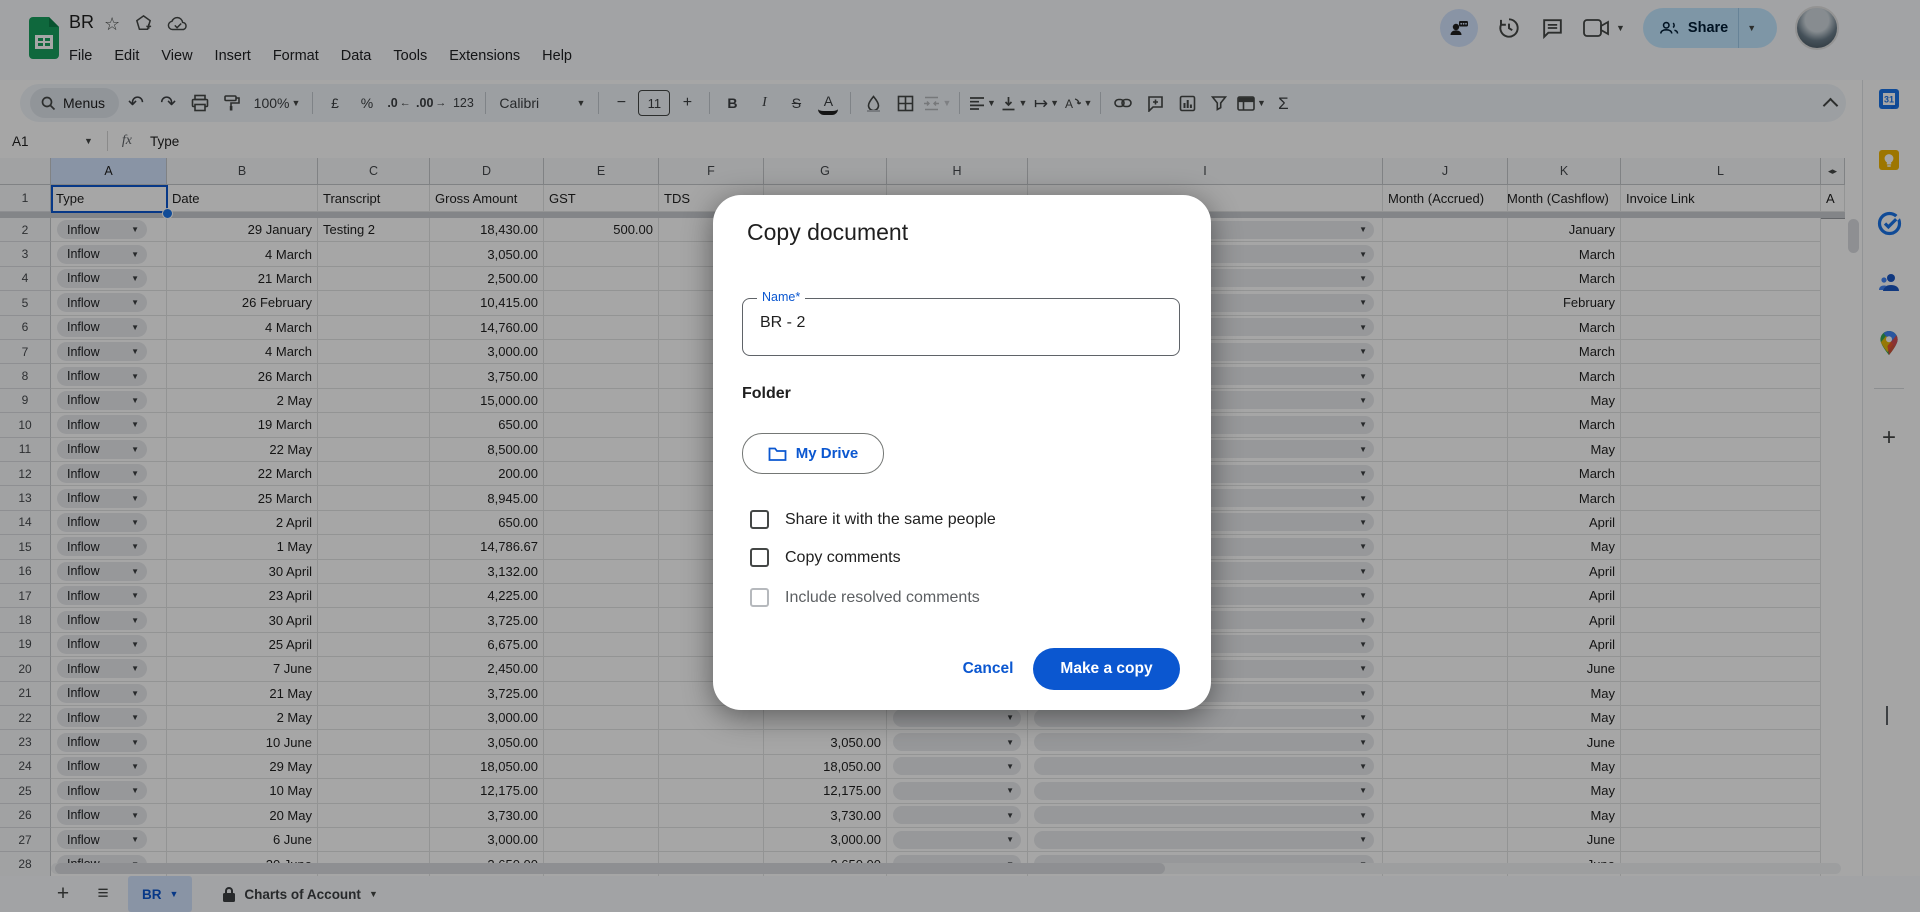 This screenshot has width=1920, height=912. Describe the element at coordinates (828, 232) in the screenshot. I see `dialog-title: Copy document` at that location.